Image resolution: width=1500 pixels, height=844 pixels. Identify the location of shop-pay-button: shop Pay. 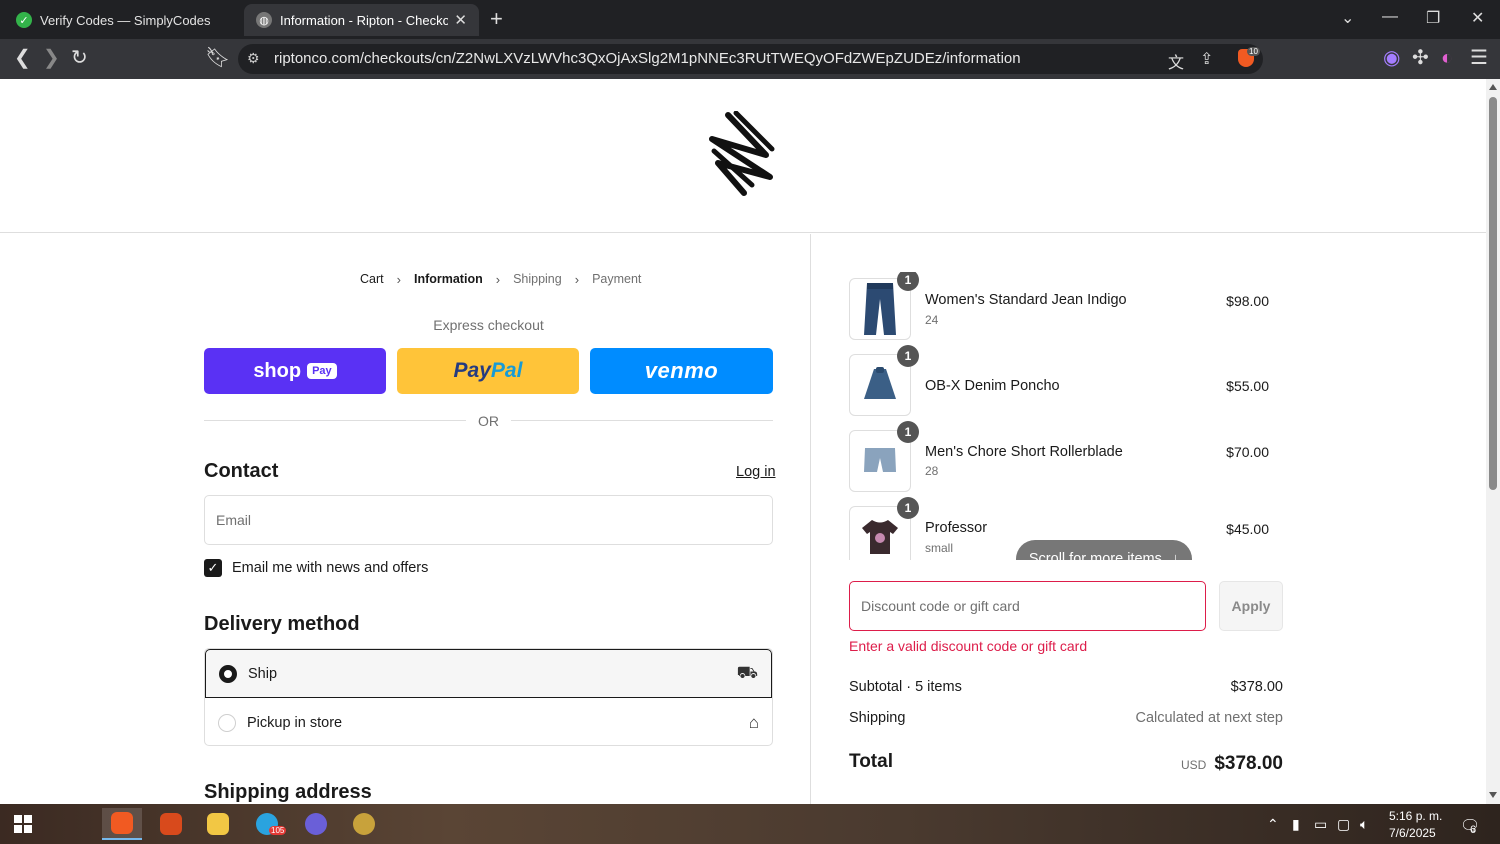
(295, 371).